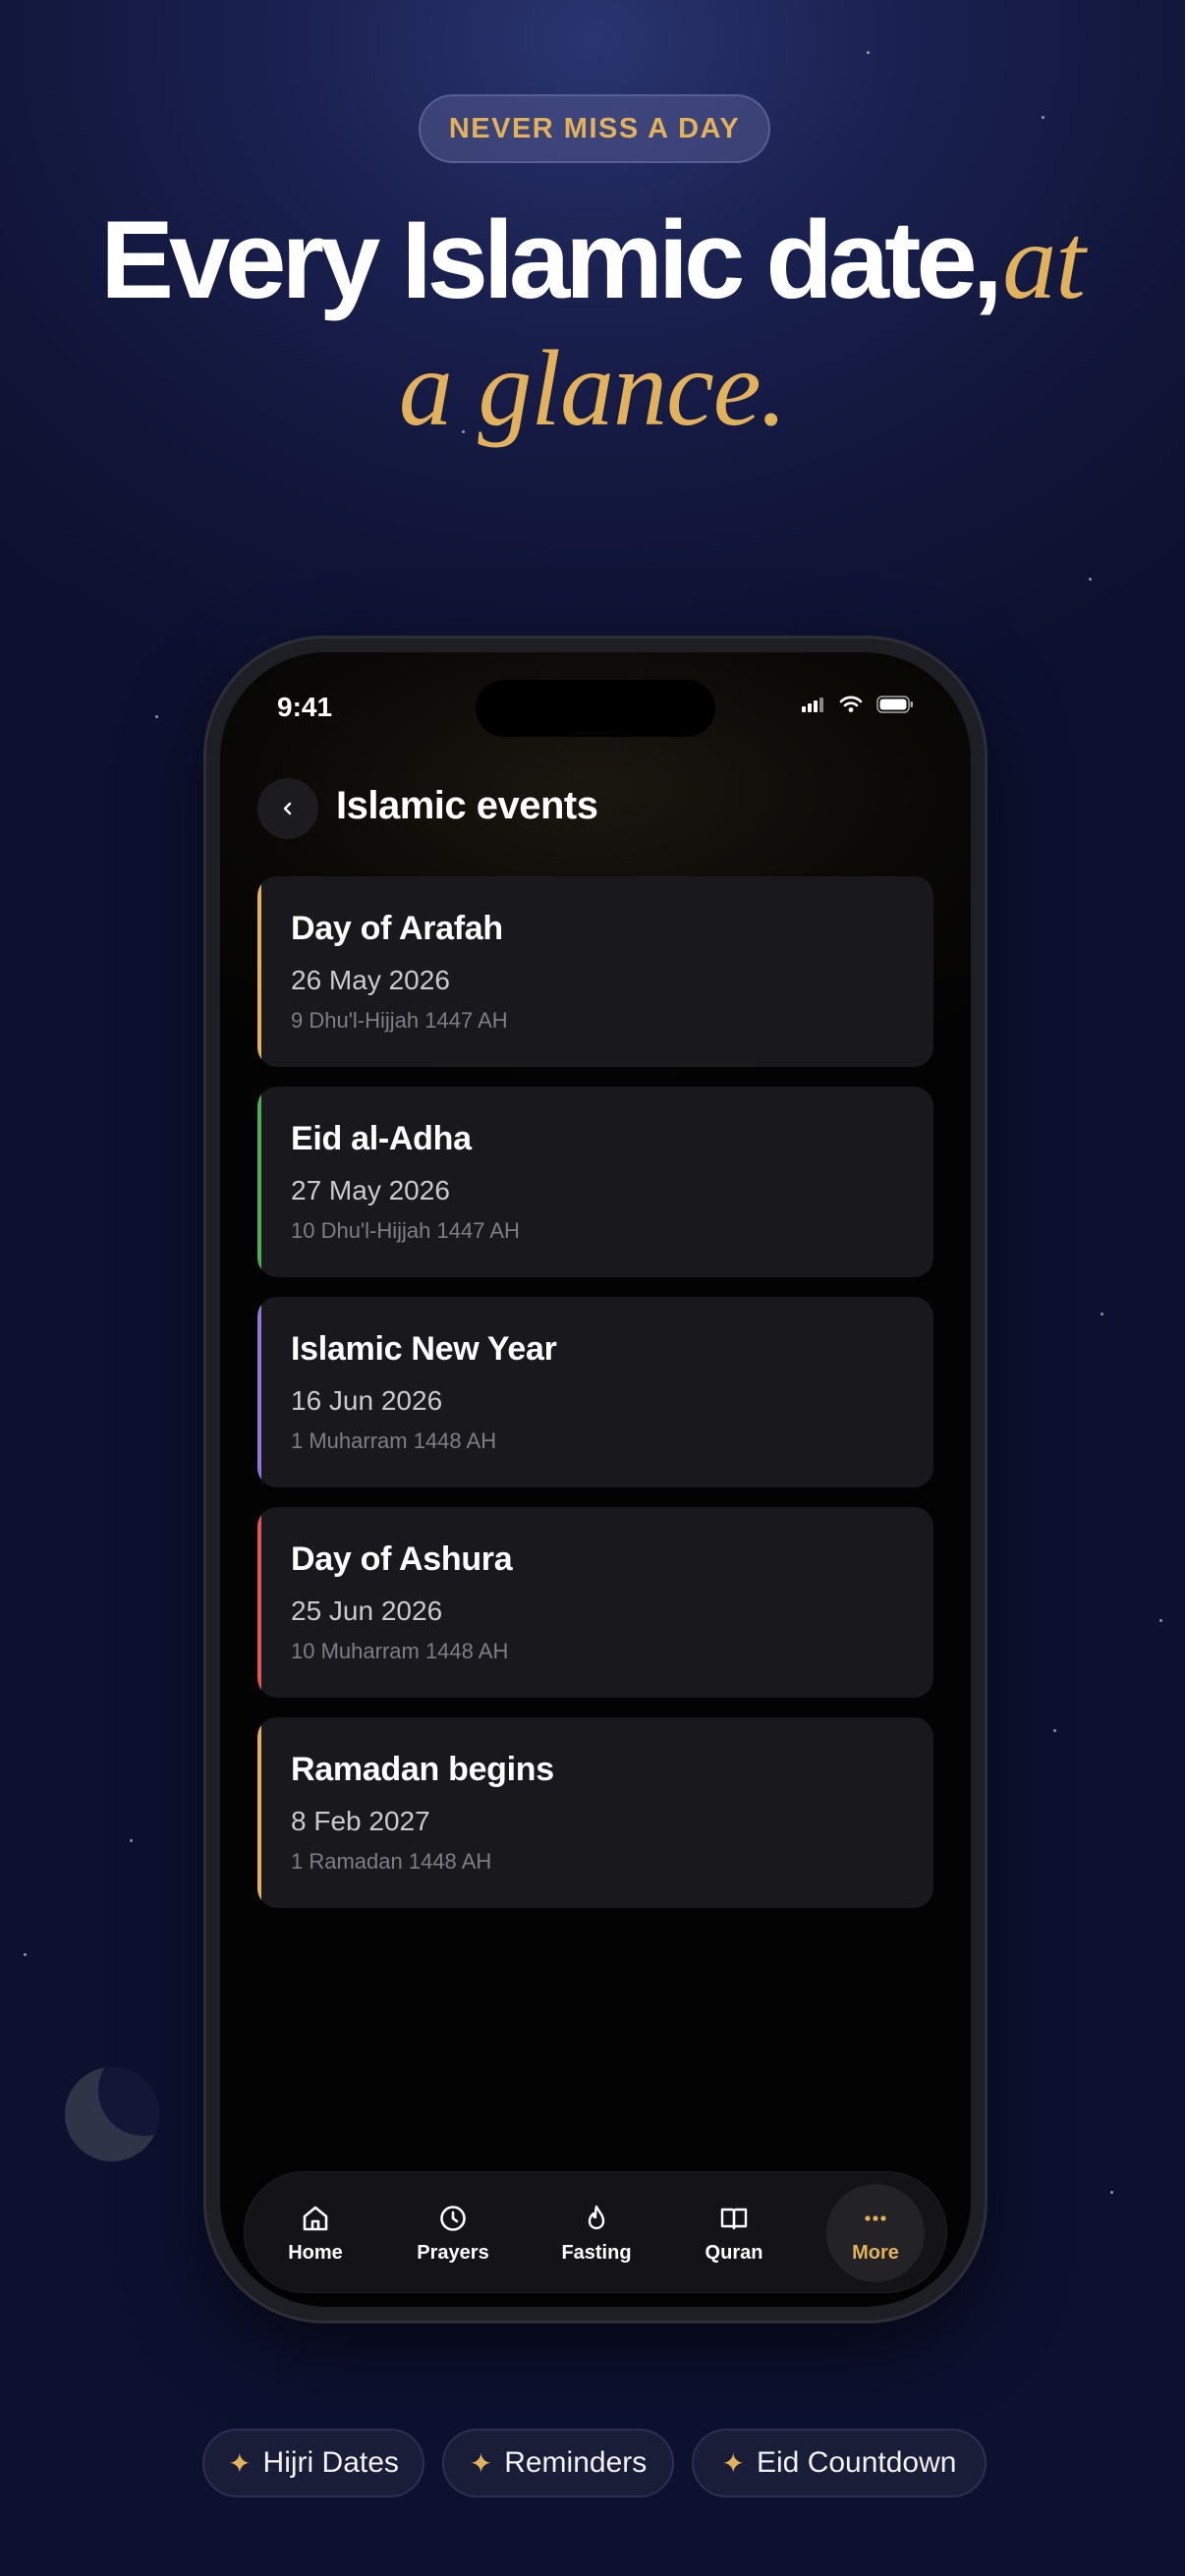 The width and height of the screenshot is (1185, 2576). I want to click on event-gregorian-date: 27 May 2026, so click(371, 1190).